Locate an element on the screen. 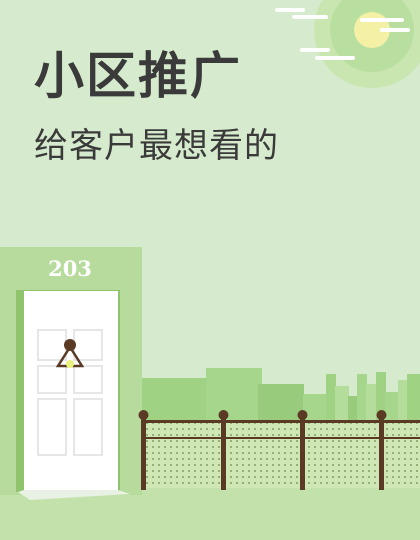 This screenshot has width=420, height=540. fence is located at coordinates (279, 450).